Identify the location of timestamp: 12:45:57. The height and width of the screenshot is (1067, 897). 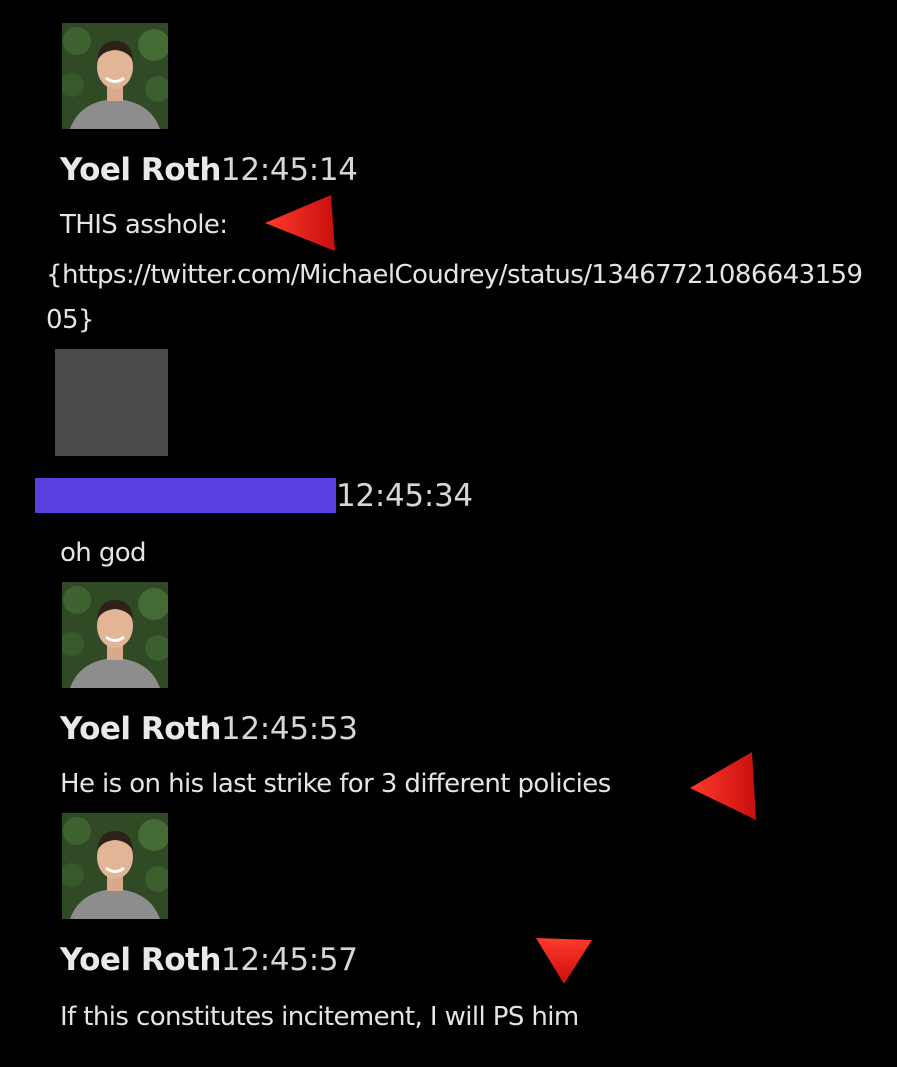
(289, 960).